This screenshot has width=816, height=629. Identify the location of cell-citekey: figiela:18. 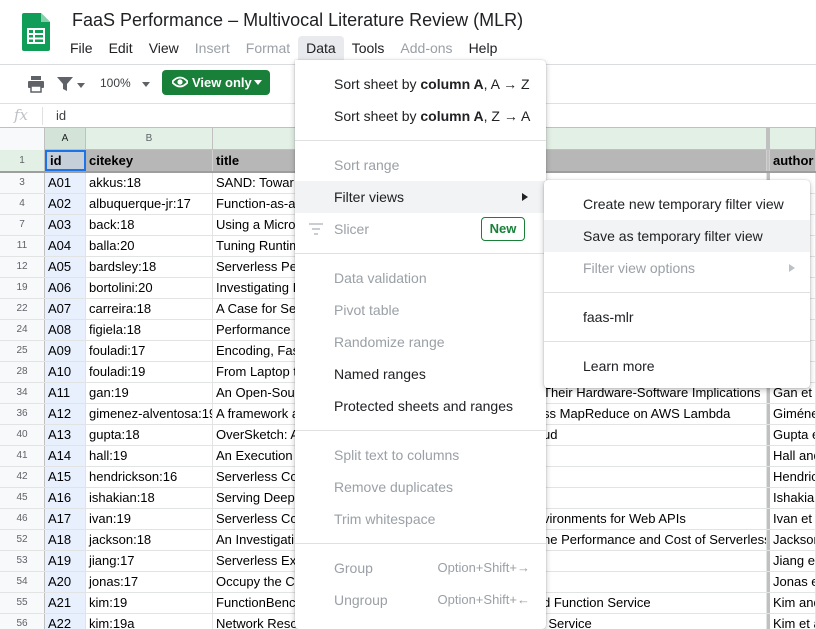
(149, 330).